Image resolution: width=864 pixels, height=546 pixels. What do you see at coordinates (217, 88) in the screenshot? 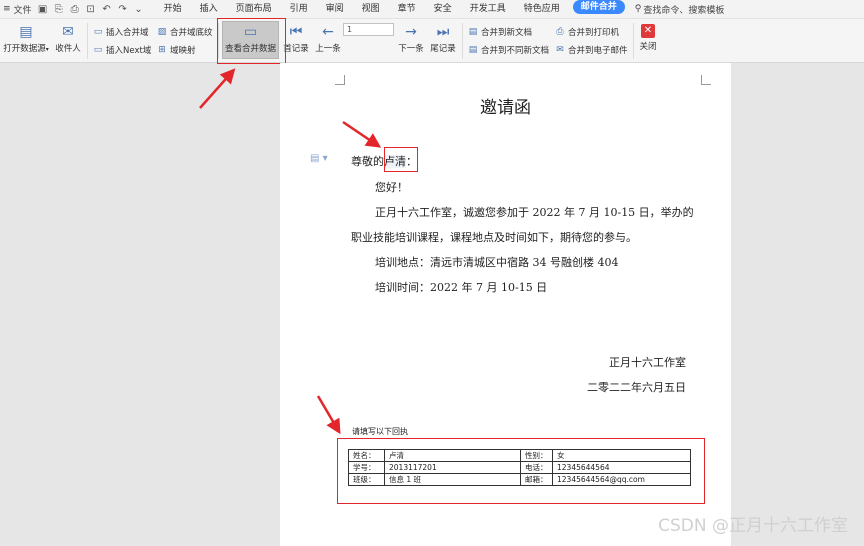
I see `arrow-to-view-data` at bounding box center [217, 88].